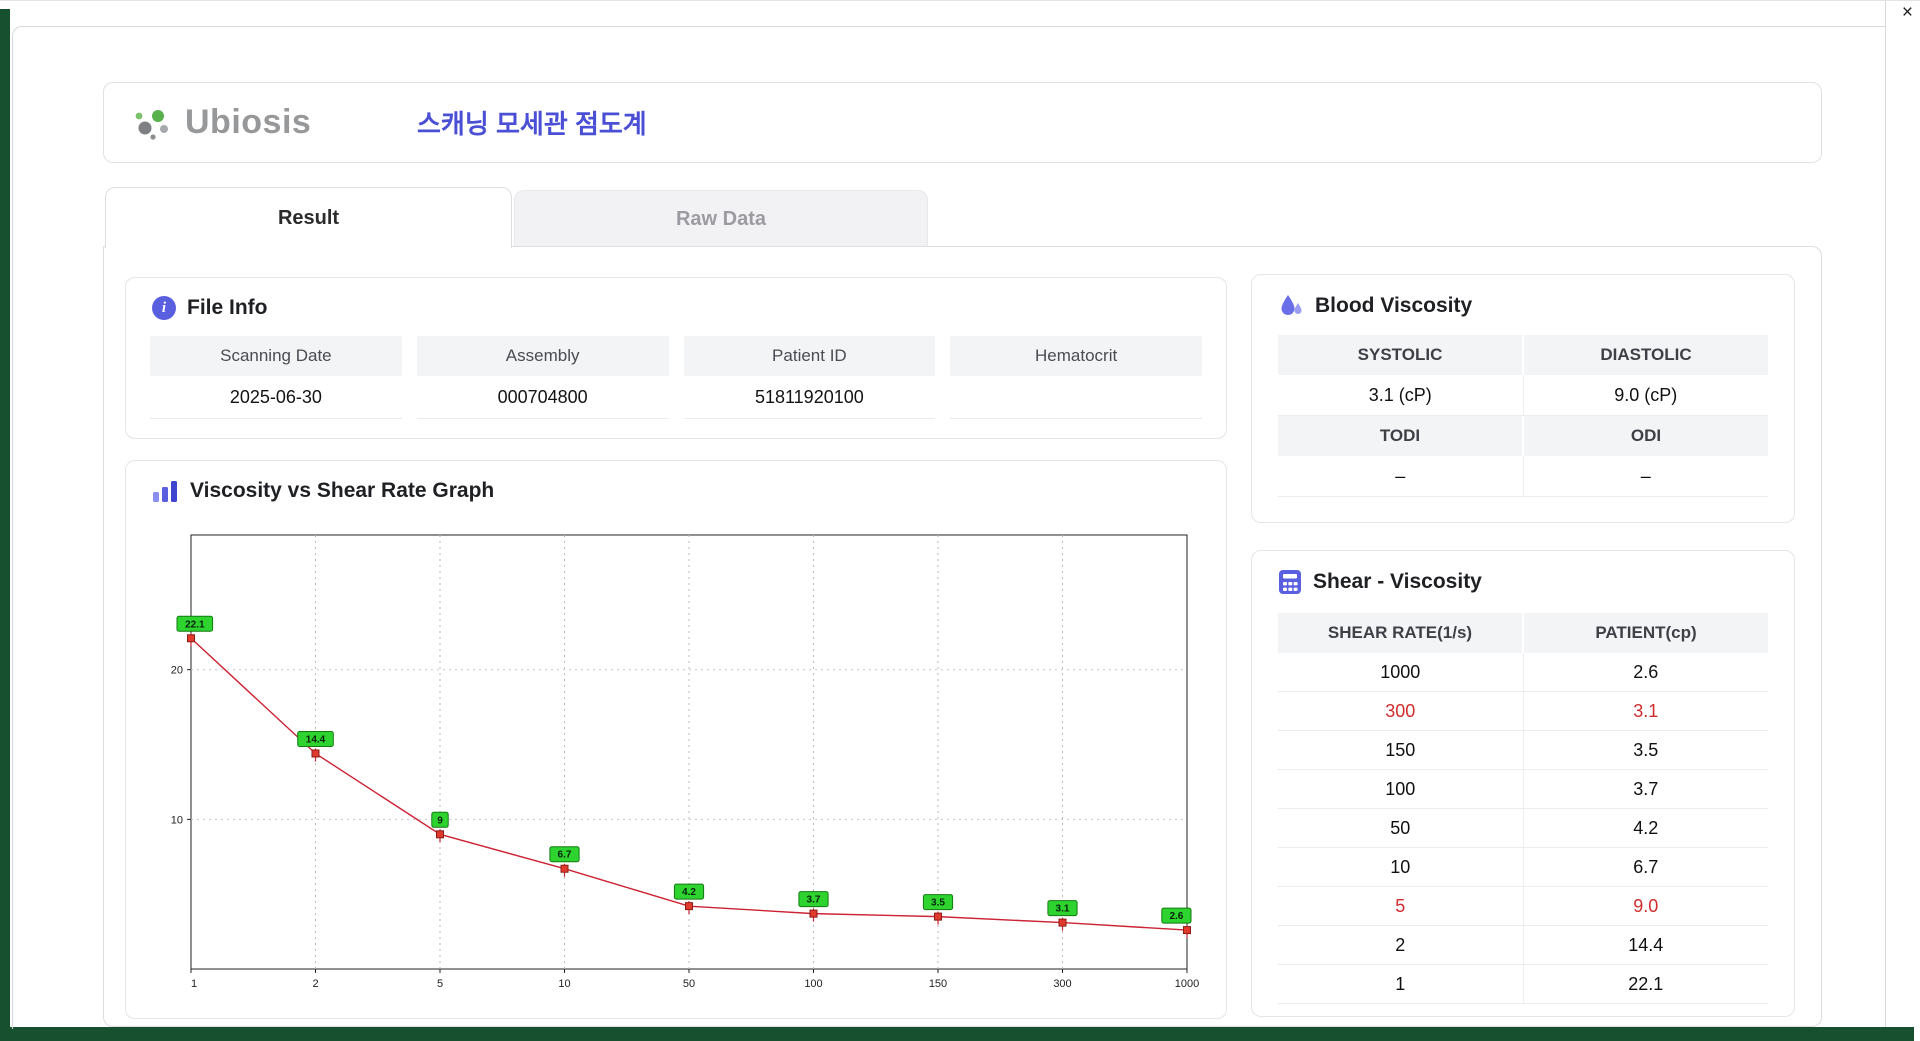 The height and width of the screenshot is (1041, 1920). What do you see at coordinates (245, 122) in the screenshot?
I see `ubiosis-logo: Ubiosis` at bounding box center [245, 122].